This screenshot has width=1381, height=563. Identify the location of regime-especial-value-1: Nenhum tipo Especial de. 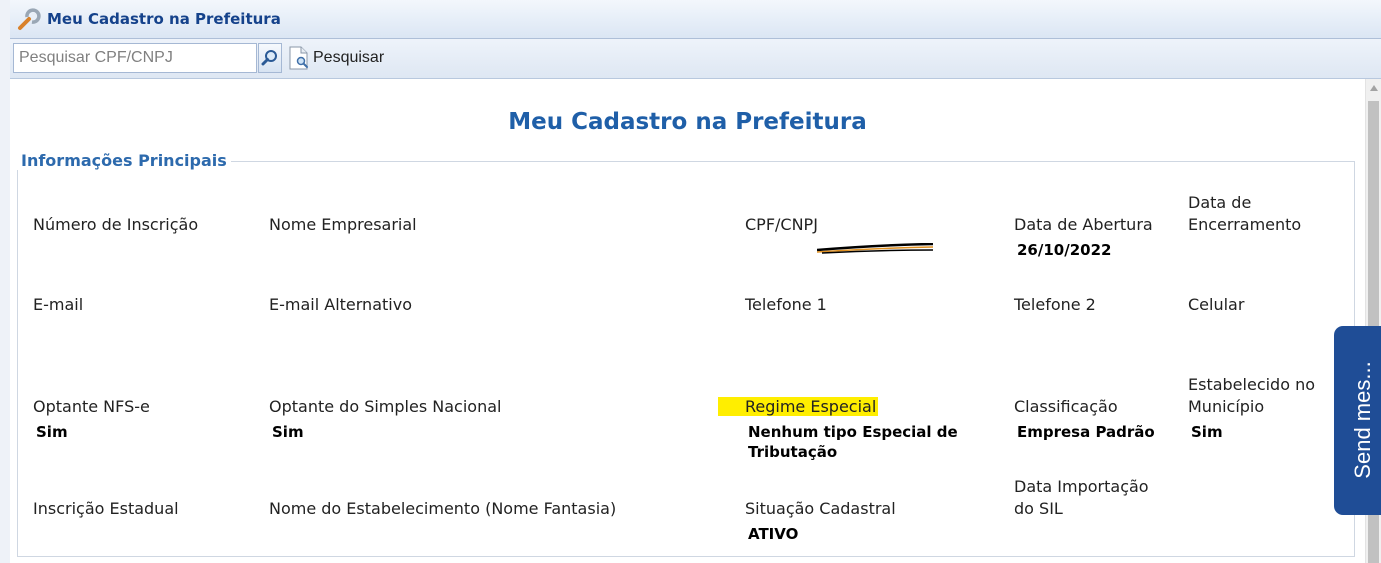
(853, 432).